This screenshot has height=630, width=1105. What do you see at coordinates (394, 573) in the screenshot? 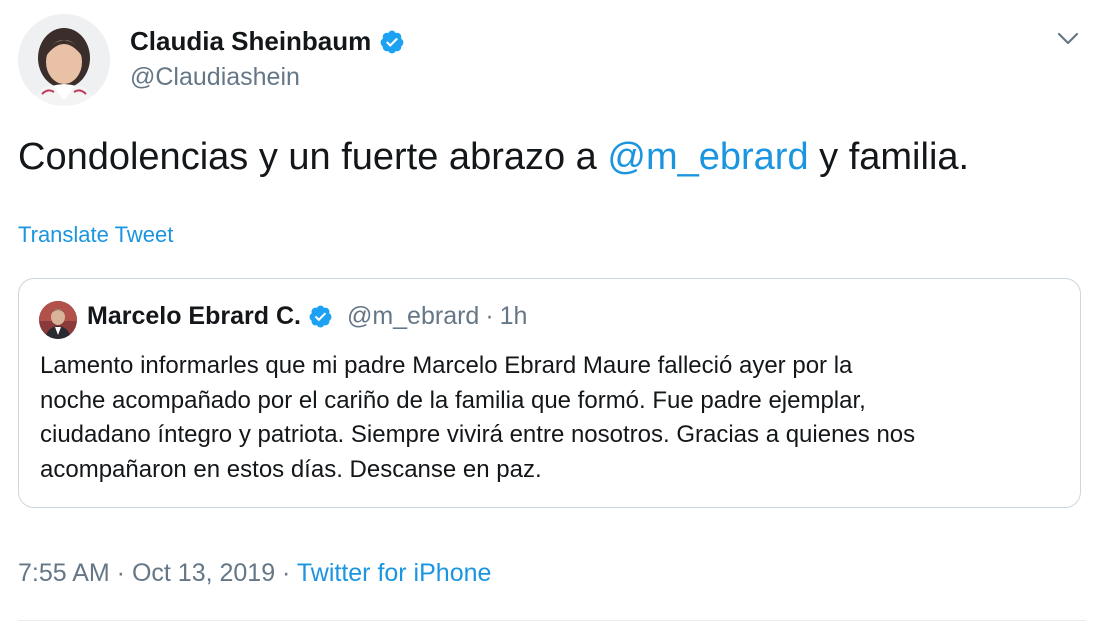
I see `tweet-source-link: Twitter for iPhone` at bounding box center [394, 573].